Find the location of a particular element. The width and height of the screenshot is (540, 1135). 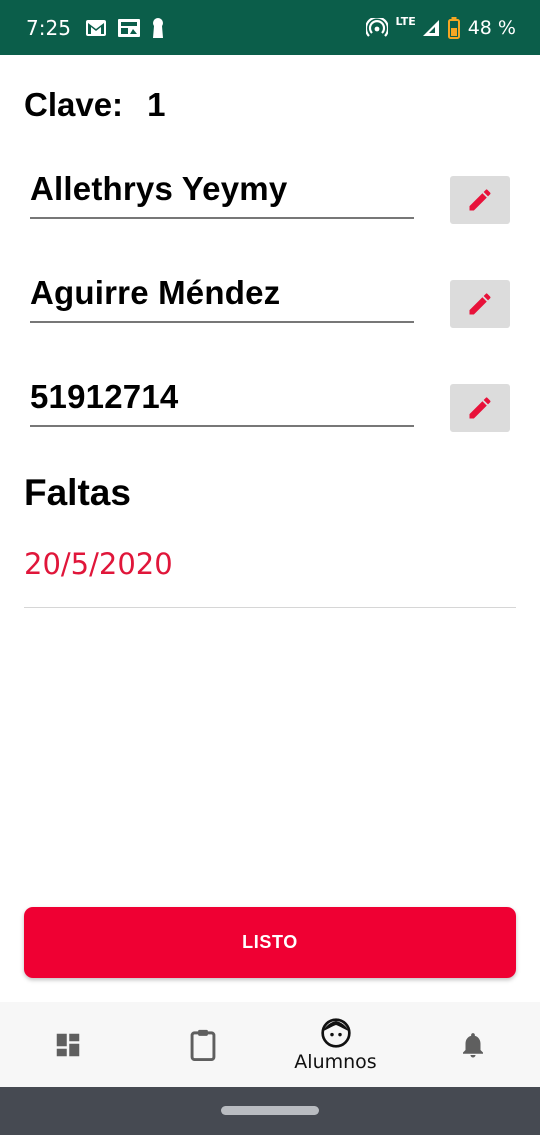

system-nav-bar is located at coordinates (270, 1111).